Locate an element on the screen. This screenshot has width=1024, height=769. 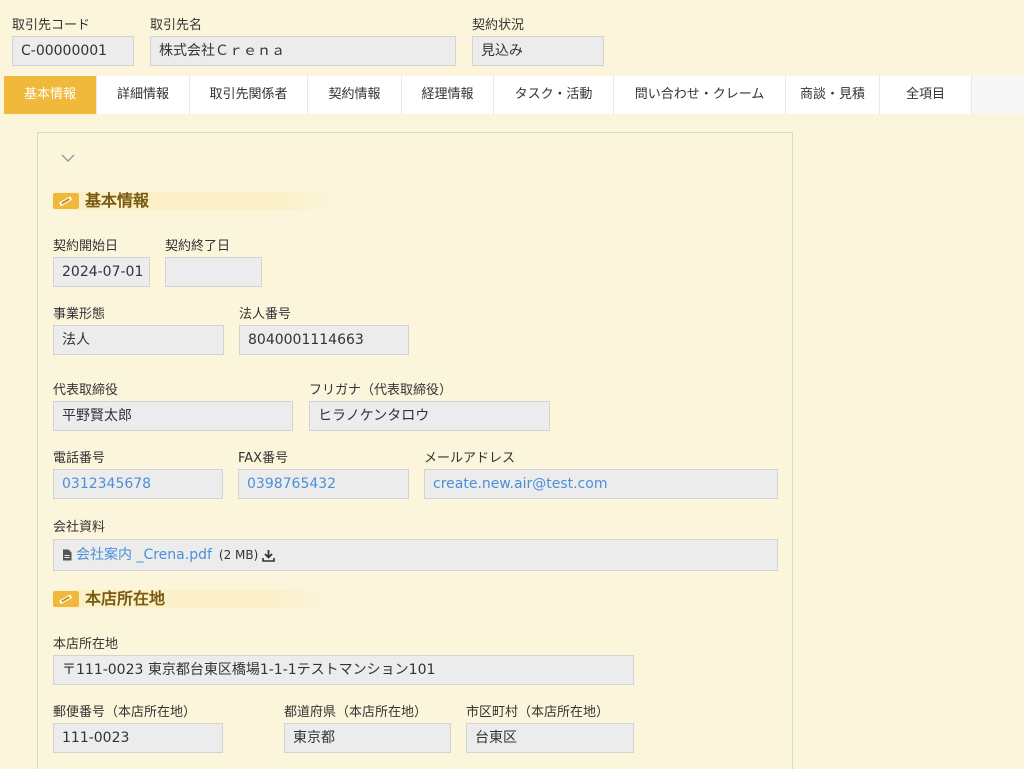
section-hq-address: 本店所在地 is located at coordinates (190, 599).